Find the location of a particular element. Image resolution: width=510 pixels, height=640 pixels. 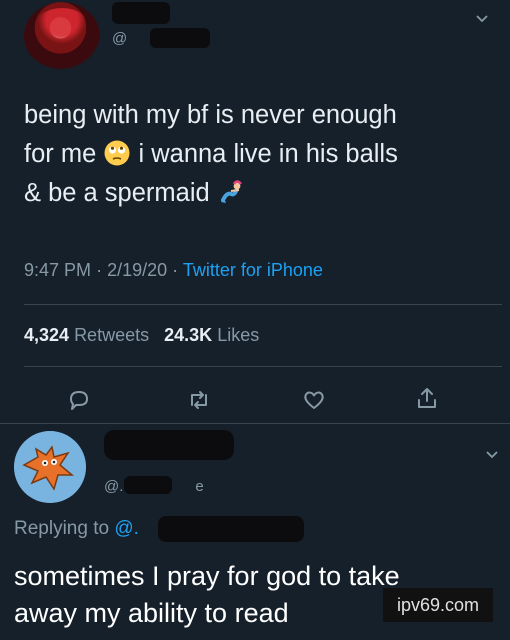

tweet-stats: 4,324 Retweets 24.3K Likes is located at coordinates (141, 335).